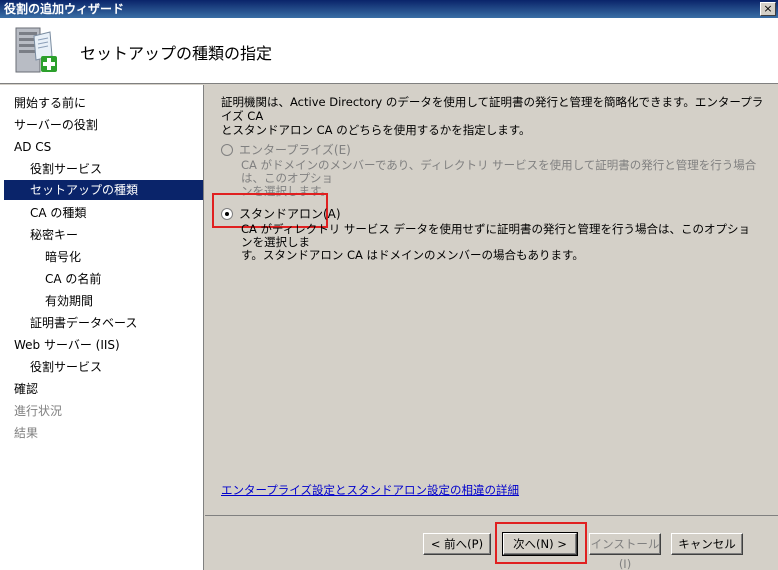 Image resolution: width=778 pixels, height=570 pixels. I want to click on back-button: < 前へ(P), so click(457, 544).